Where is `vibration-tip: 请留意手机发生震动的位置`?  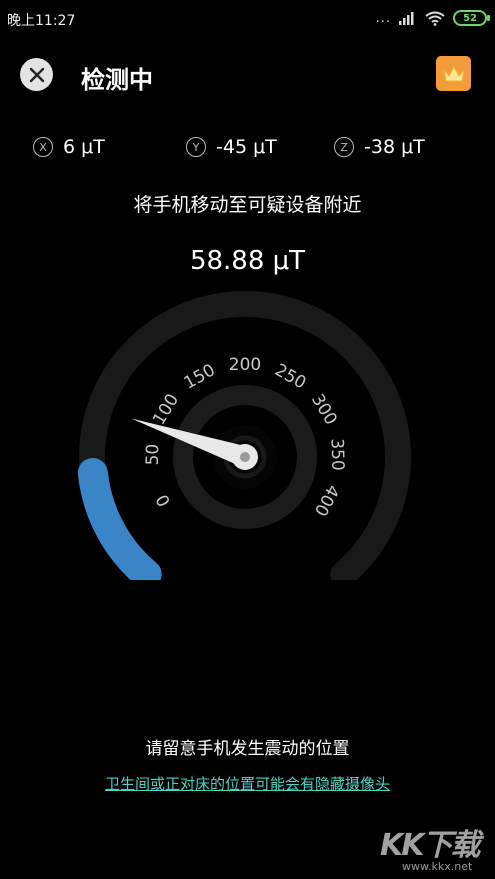
vibration-tip: 请留意手机发生震动的位置 is located at coordinates (247, 749).